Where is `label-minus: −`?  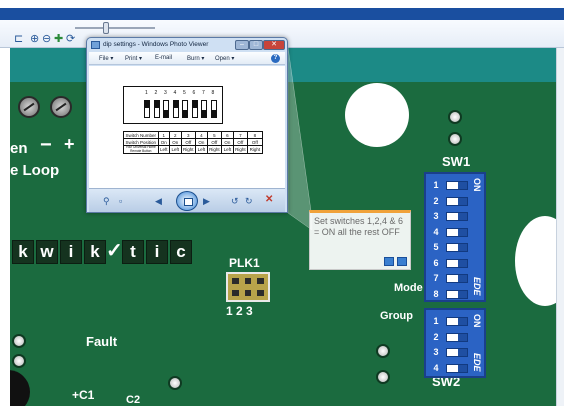
label-minus: − is located at coordinates (46, 145).